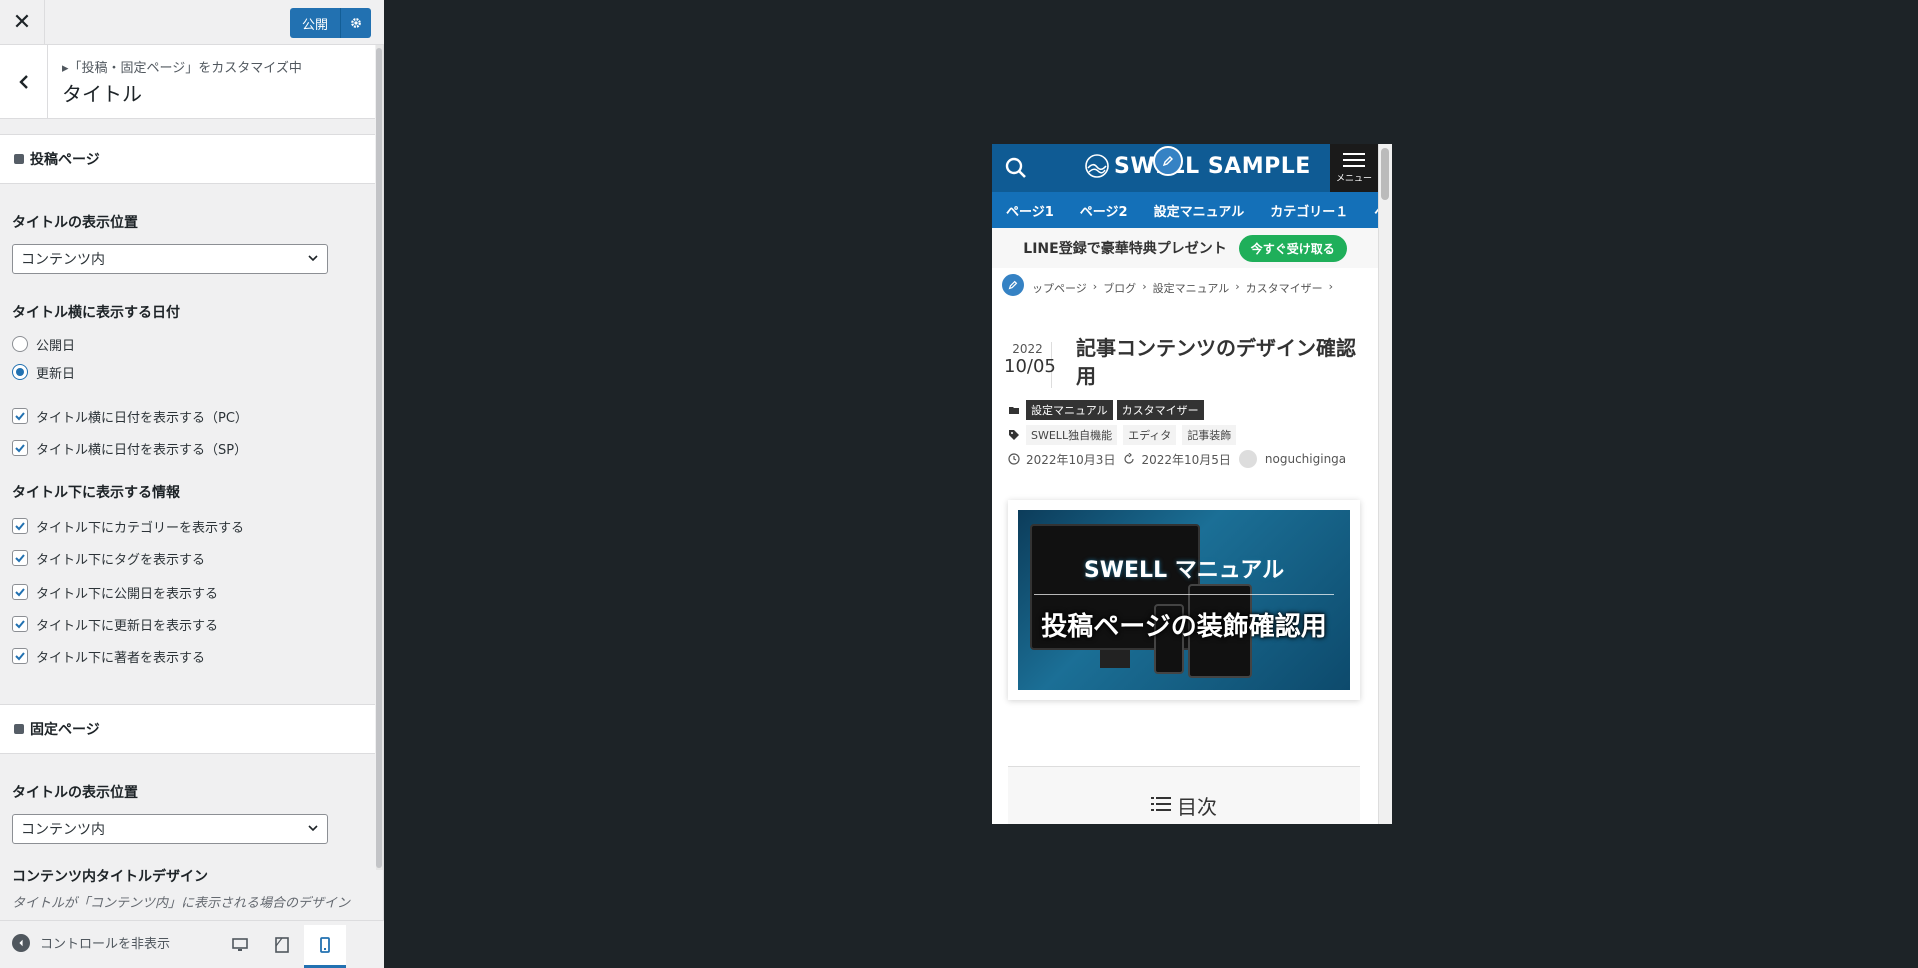 Image resolution: width=1918 pixels, height=968 pixels. I want to click on back-button, so click(24, 82).